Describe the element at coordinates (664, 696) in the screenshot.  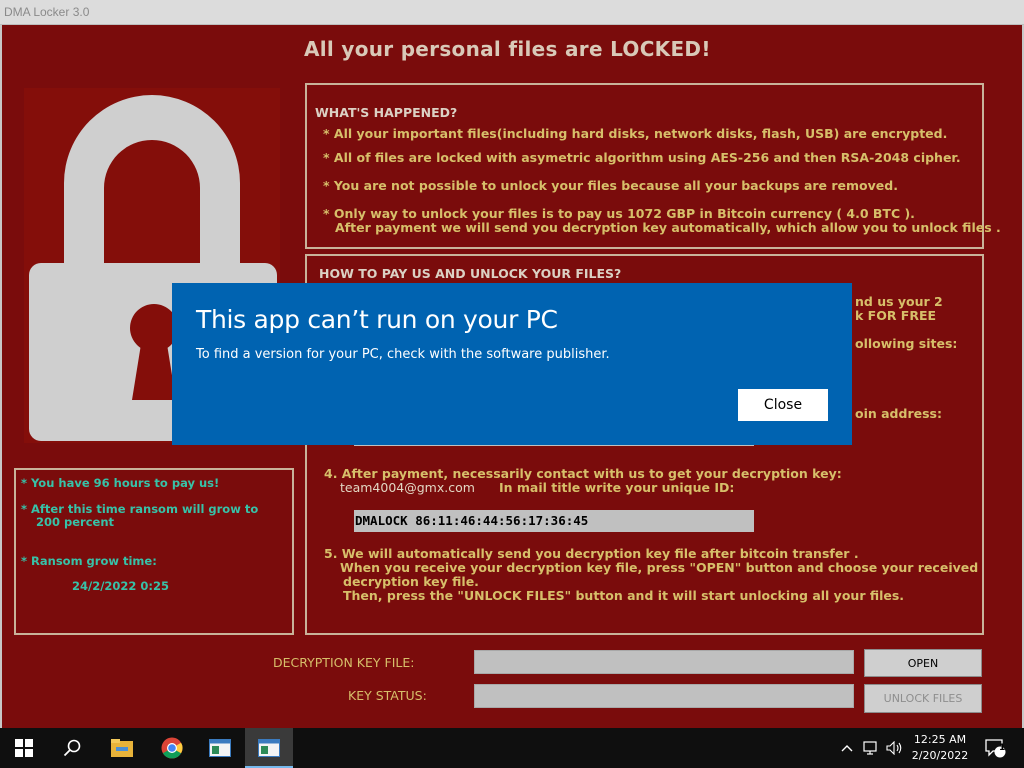
I see `key-status-field` at that location.